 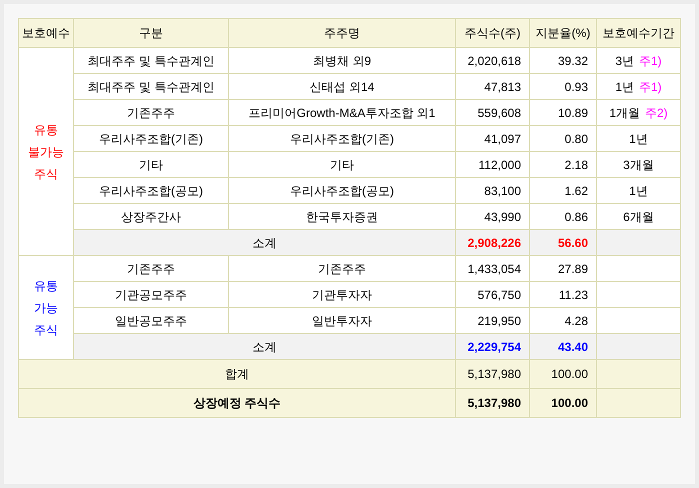 What do you see at coordinates (563, 295) in the screenshot?
I see `table-cell: 11.23` at bounding box center [563, 295].